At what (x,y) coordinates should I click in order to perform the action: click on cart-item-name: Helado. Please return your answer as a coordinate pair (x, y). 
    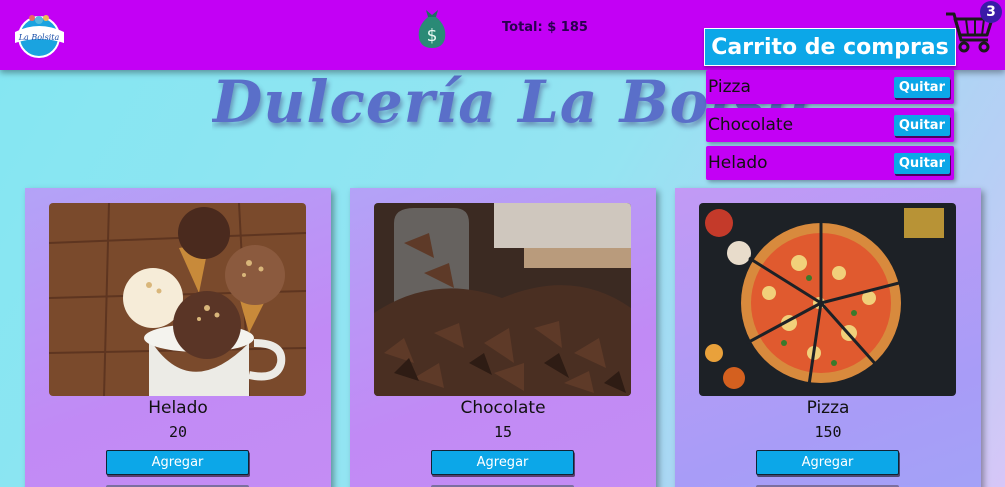
    Looking at the image, I should click on (738, 163).